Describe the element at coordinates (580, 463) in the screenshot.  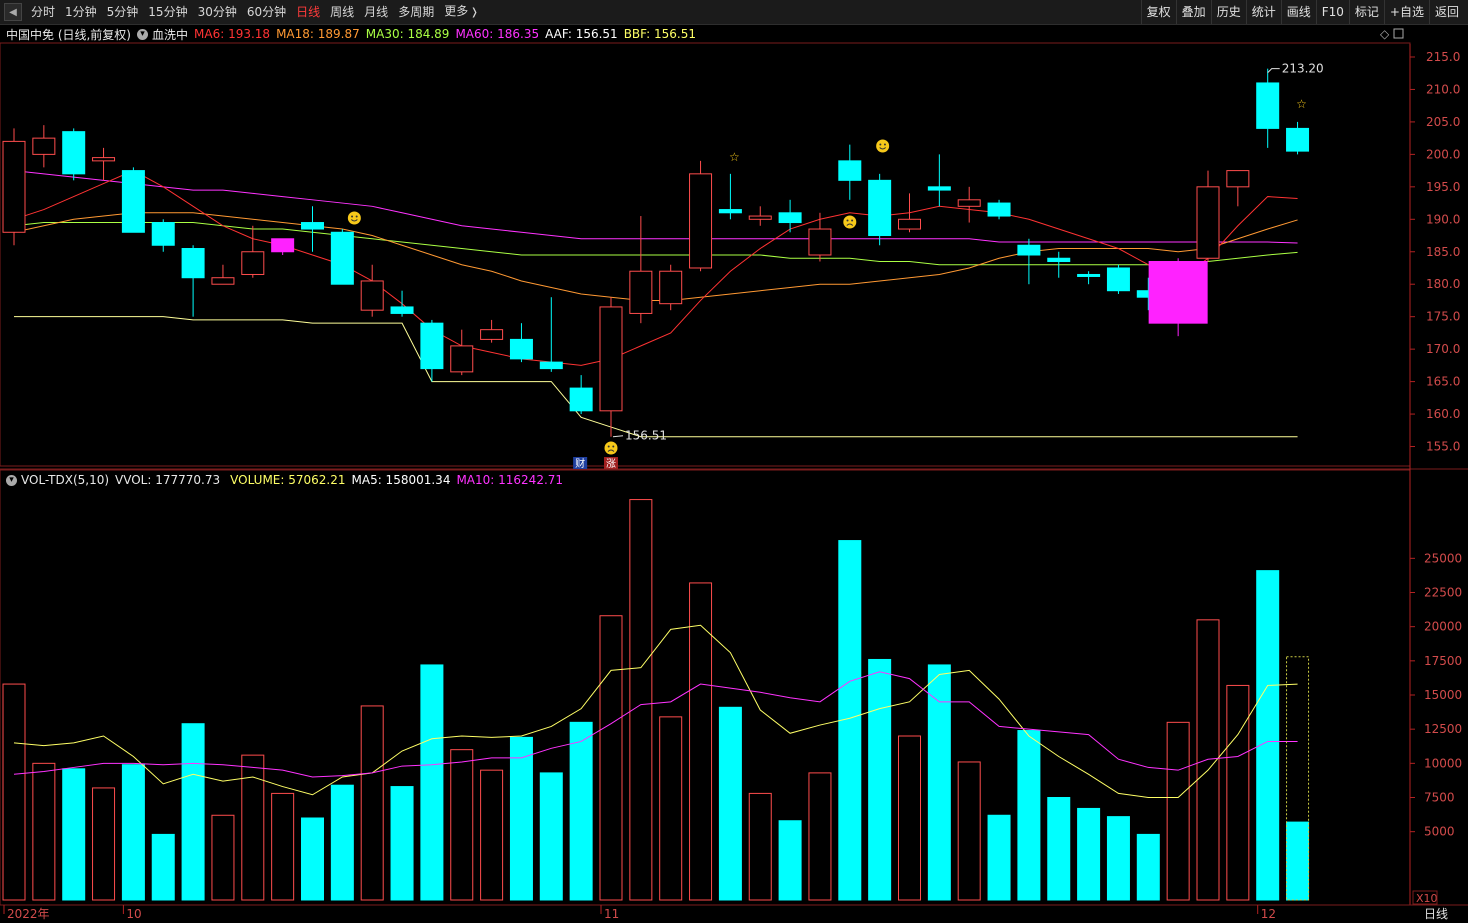
I see `finance-badge: 财` at that location.